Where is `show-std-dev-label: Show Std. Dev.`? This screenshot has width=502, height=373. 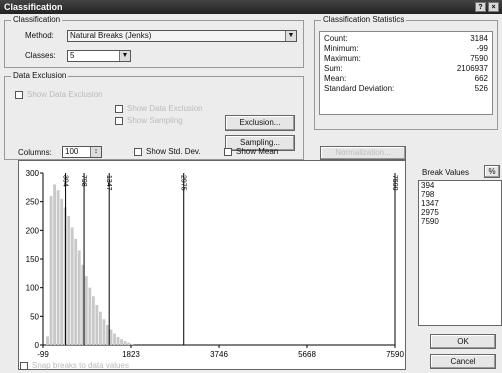 show-std-dev-label: Show Std. Dev. is located at coordinates (173, 151).